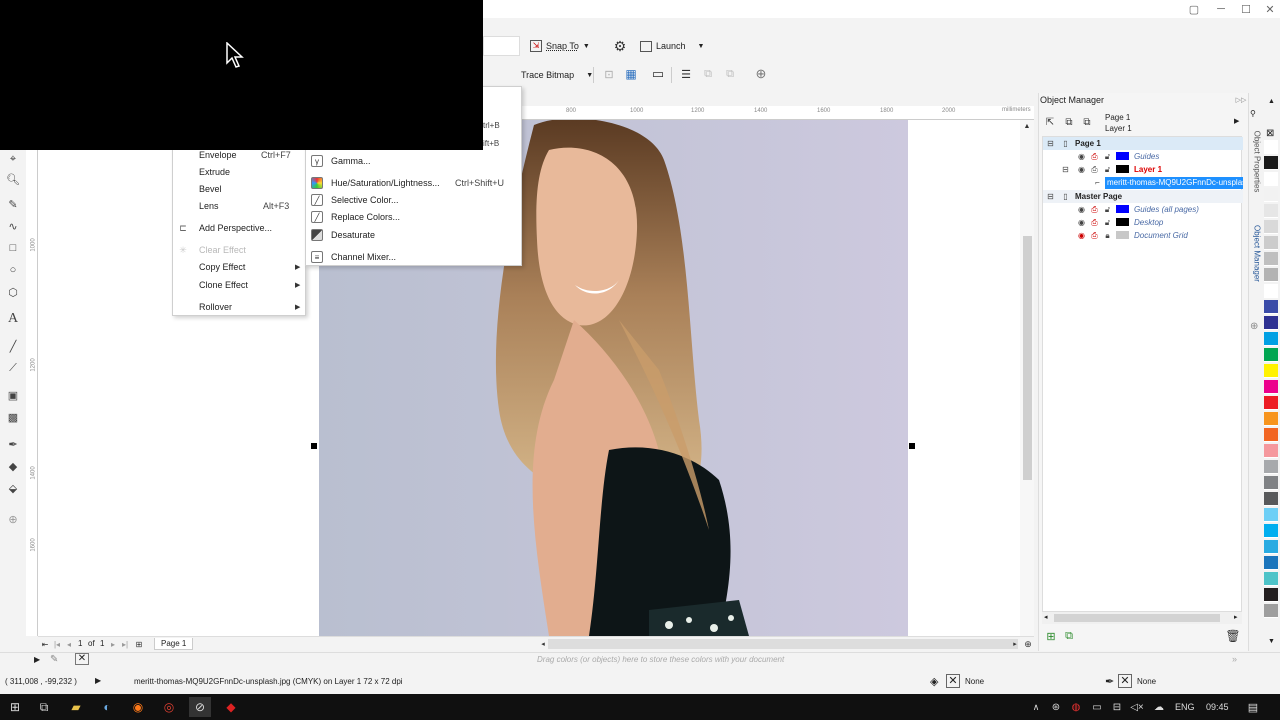 Image resolution: width=1280 pixels, height=720 pixels. Describe the element at coordinates (13, 204) in the screenshot. I see `freehand-tool-icon: ✎` at that location.